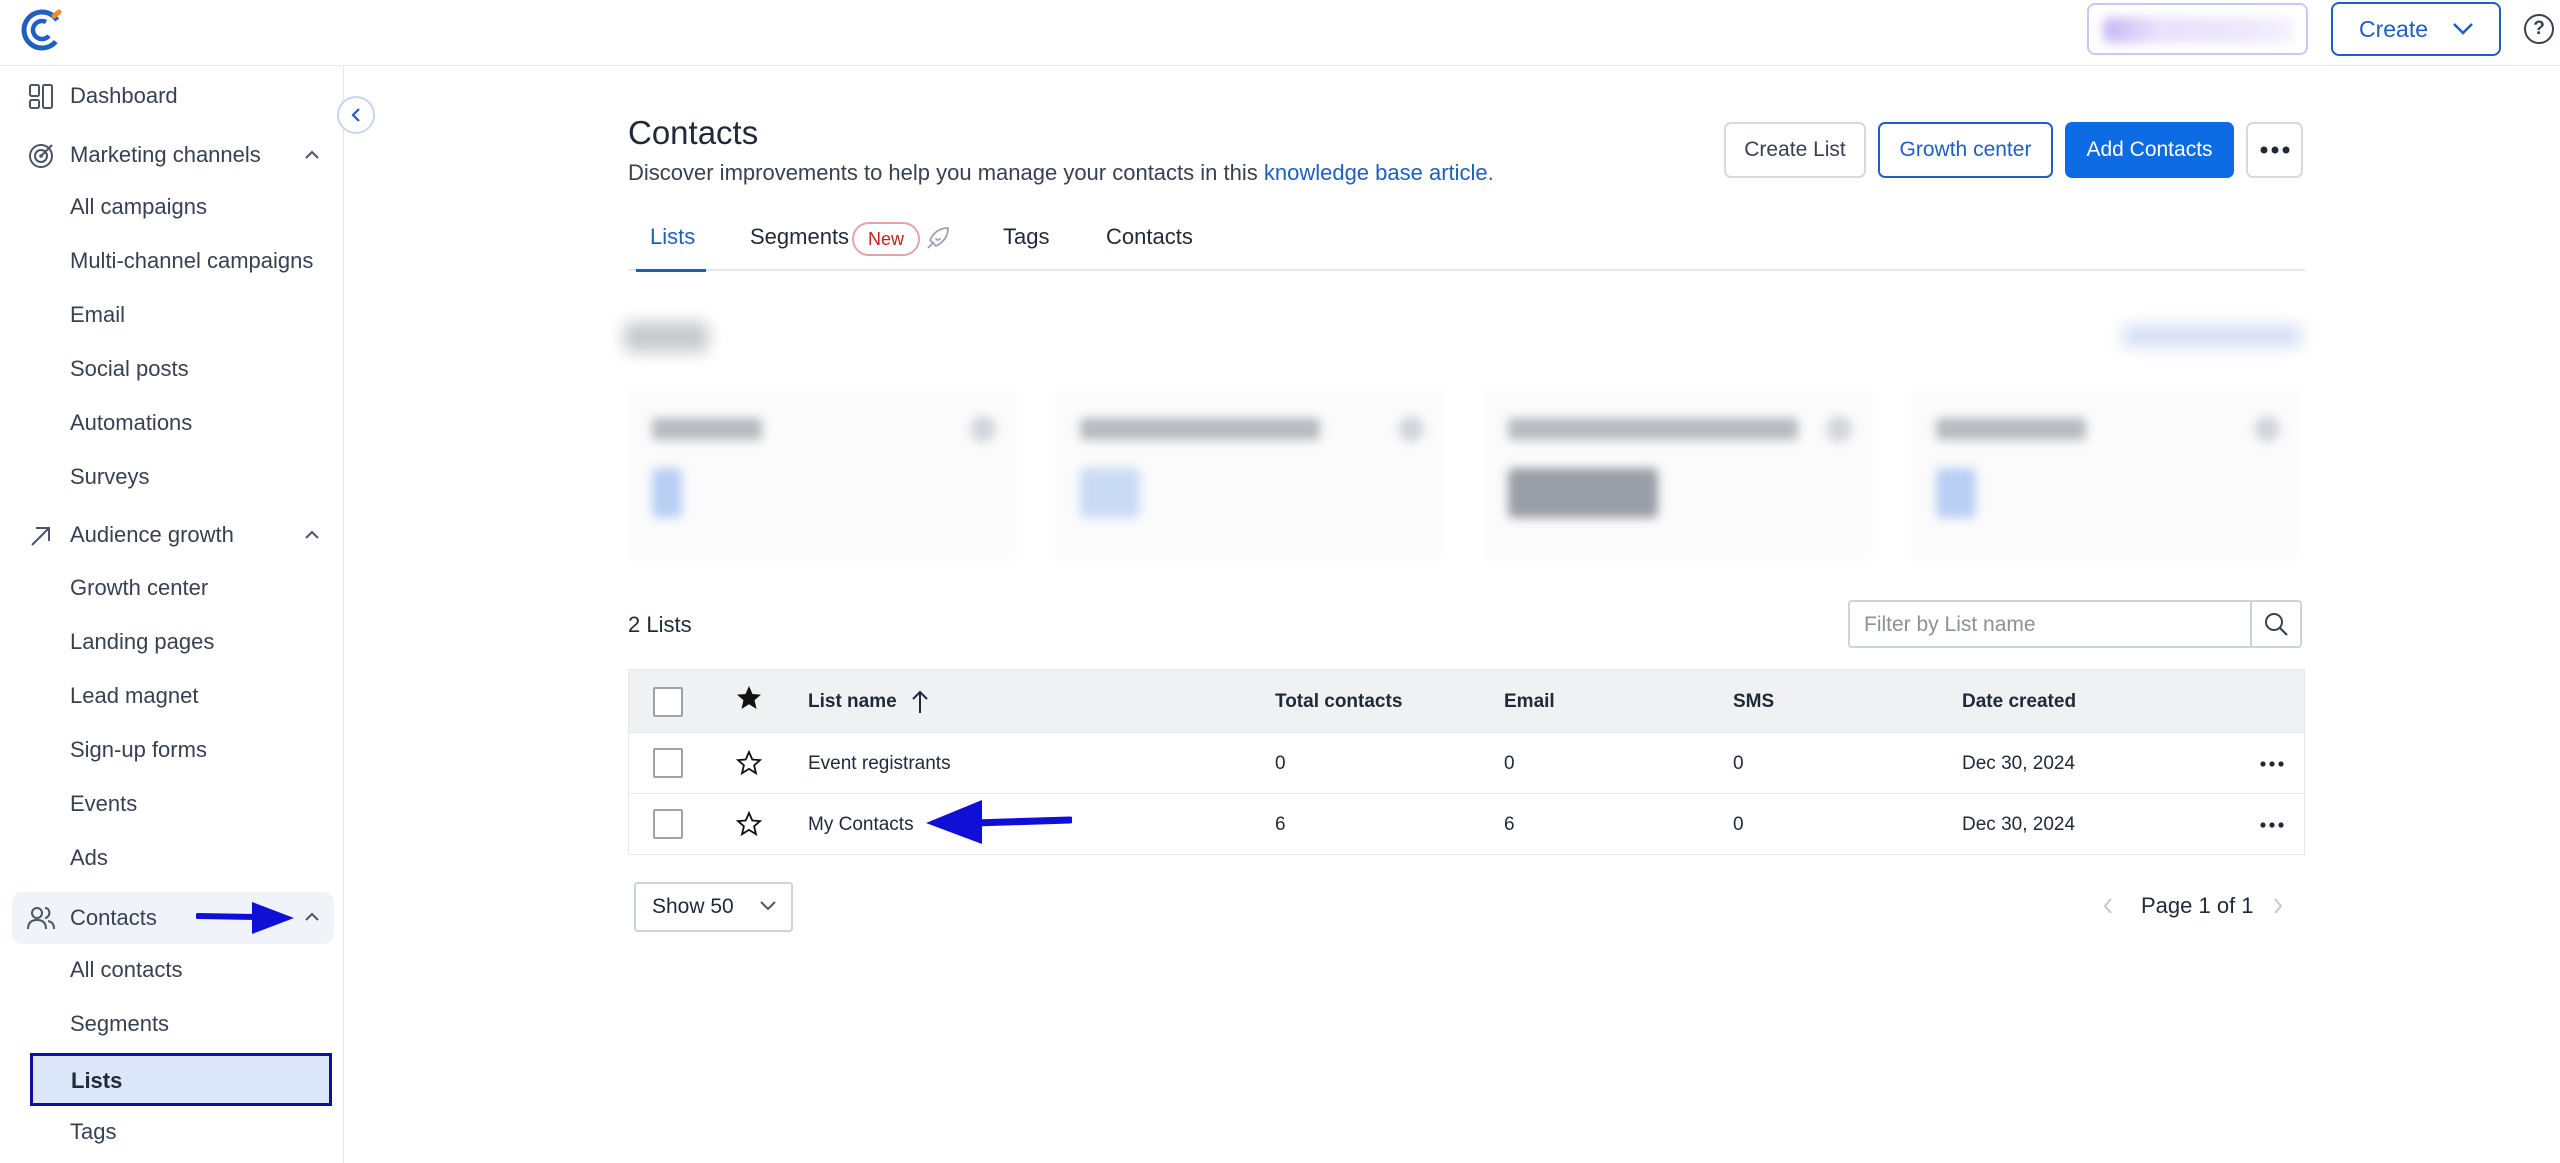 The image size is (2560, 1163). I want to click on create-button: Create, so click(2416, 29).